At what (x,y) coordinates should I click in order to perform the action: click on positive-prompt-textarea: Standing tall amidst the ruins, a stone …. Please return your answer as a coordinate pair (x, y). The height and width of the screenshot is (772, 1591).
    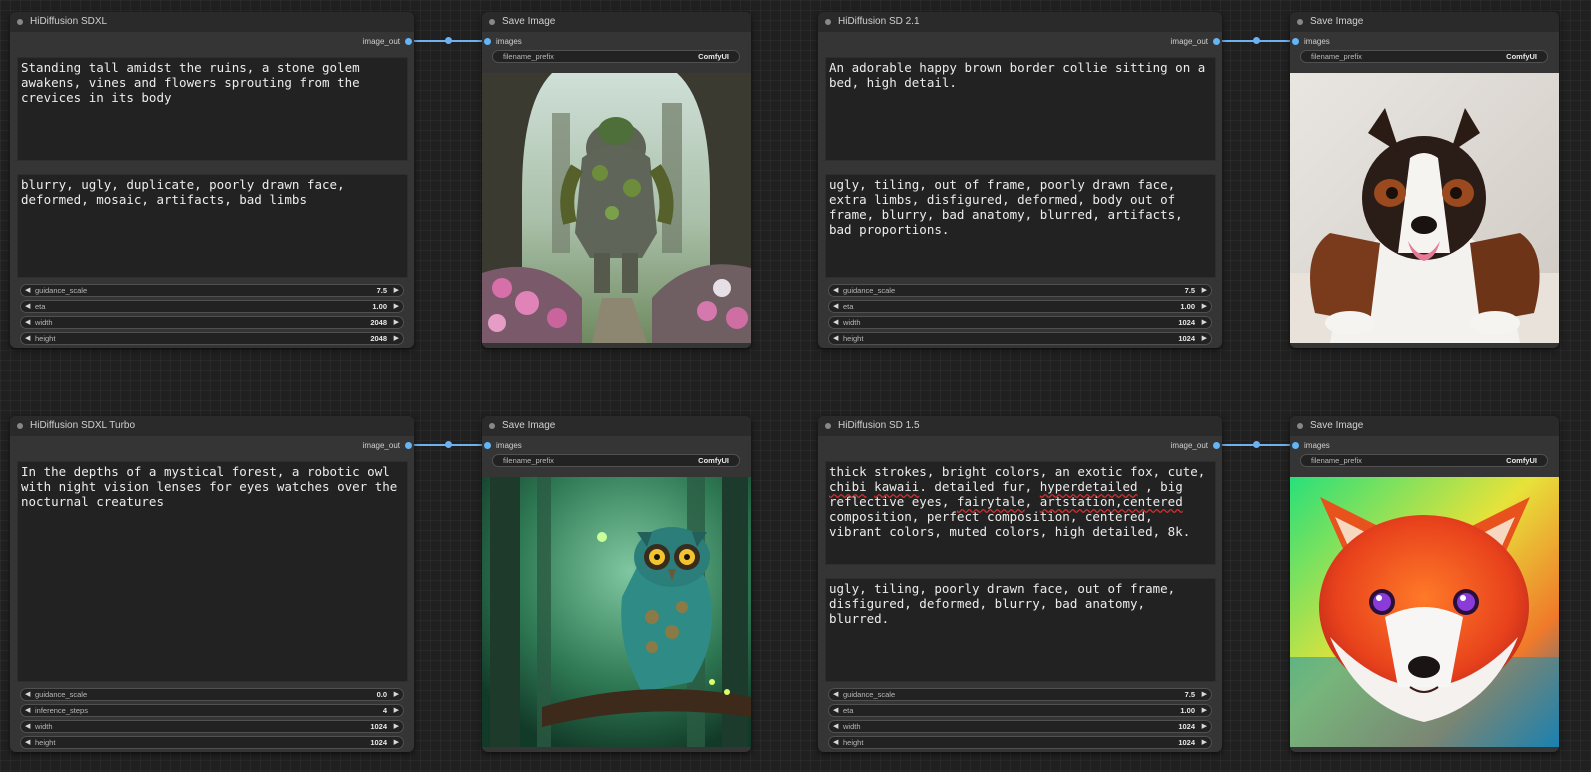
    Looking at the image, I should click on (212, 109).